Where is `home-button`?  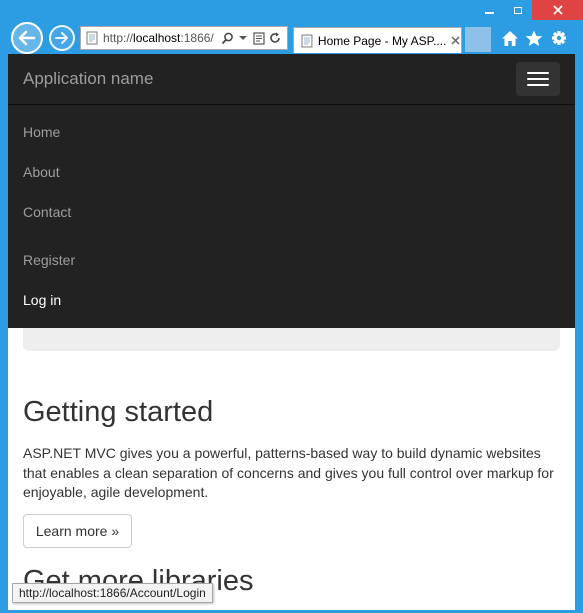 home-button is located at coordinates (510, 38).